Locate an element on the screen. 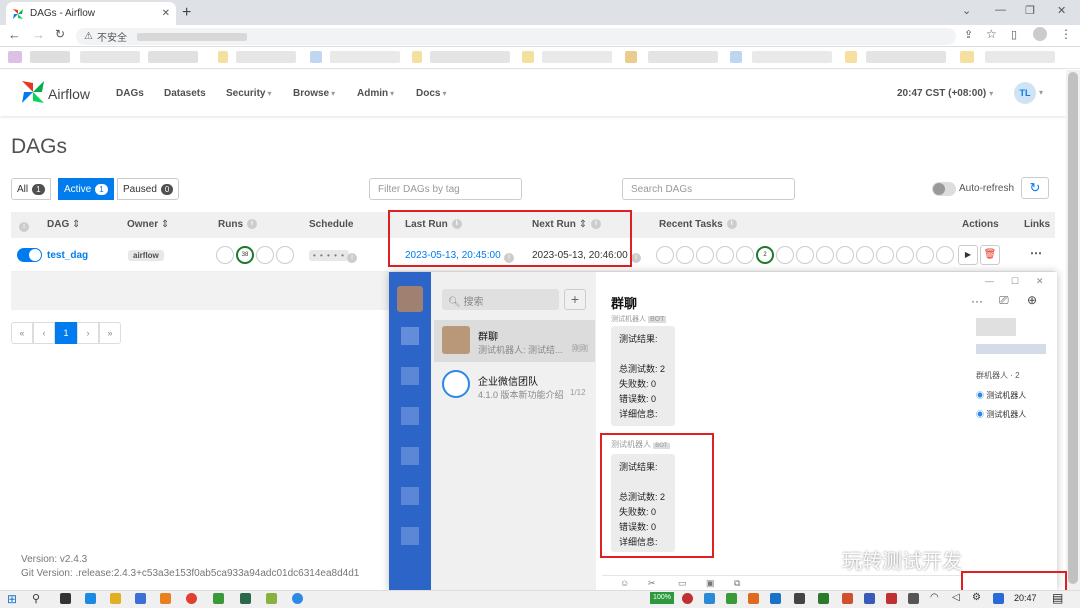 This screenshot has height=608, width=1080. nav-browse: Browse ▾ is located at coordinates (314, 93).